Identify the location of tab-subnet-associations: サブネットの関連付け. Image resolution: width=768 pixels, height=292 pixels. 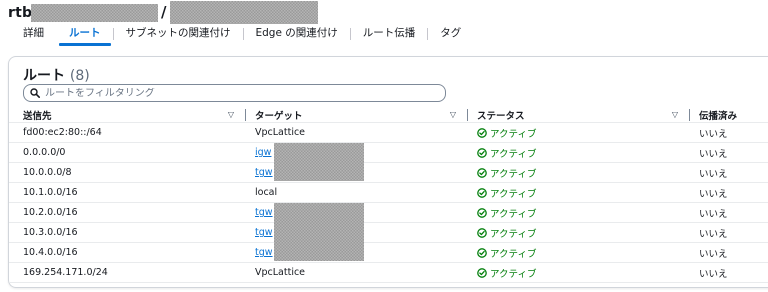
(178, 34).